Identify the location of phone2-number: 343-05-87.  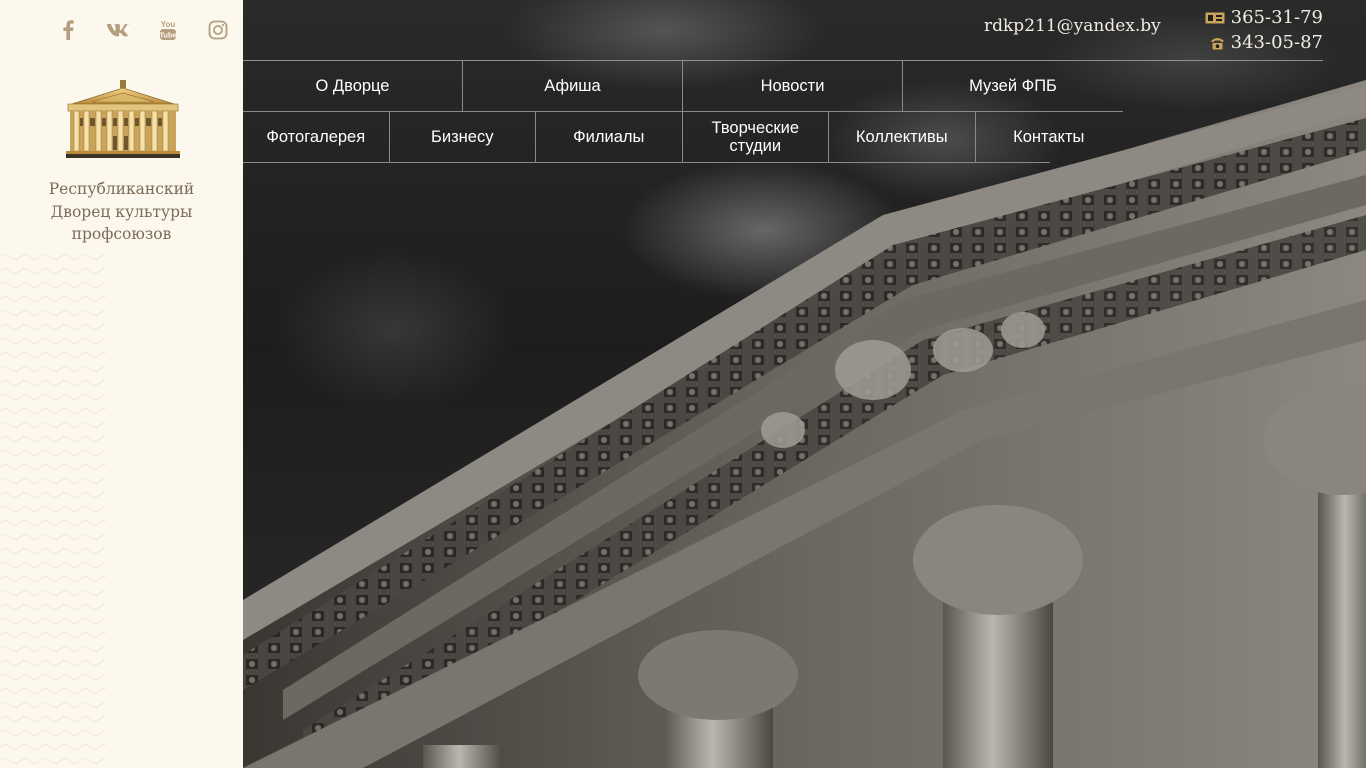
(1277, 42).